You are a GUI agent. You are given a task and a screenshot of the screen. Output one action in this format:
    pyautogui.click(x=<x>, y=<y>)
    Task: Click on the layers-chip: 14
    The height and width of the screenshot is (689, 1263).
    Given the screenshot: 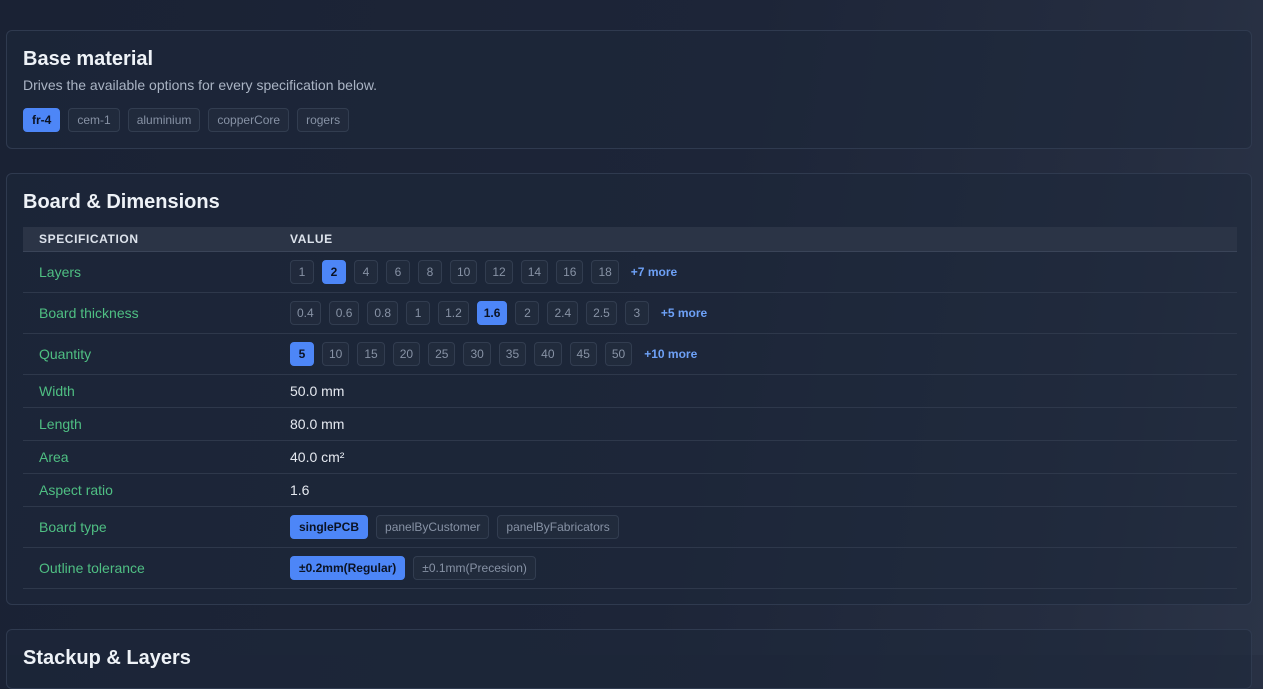 What is the action you would take?
    pyautogui.click(x=534, y=272)
    